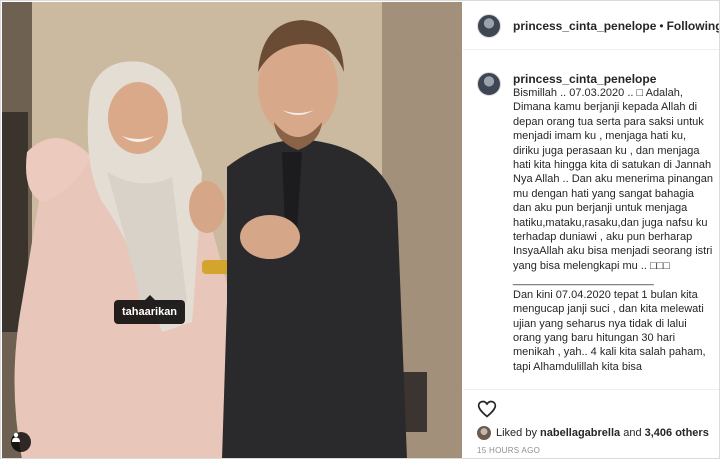 This screenshot has height=459, width=720. What do you see at coordinates (591, 407) in the screenshot?
I see `action-bar` at bounding box center [591, 407].